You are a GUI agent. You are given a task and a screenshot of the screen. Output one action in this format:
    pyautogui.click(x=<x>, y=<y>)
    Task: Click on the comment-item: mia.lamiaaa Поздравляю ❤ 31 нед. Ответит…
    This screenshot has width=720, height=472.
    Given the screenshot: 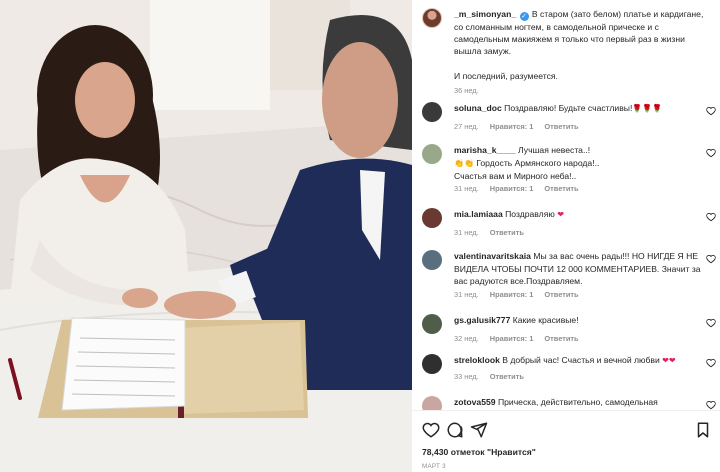 What is the action you would take?
    pyautogui.click(x=571, y=225)
    